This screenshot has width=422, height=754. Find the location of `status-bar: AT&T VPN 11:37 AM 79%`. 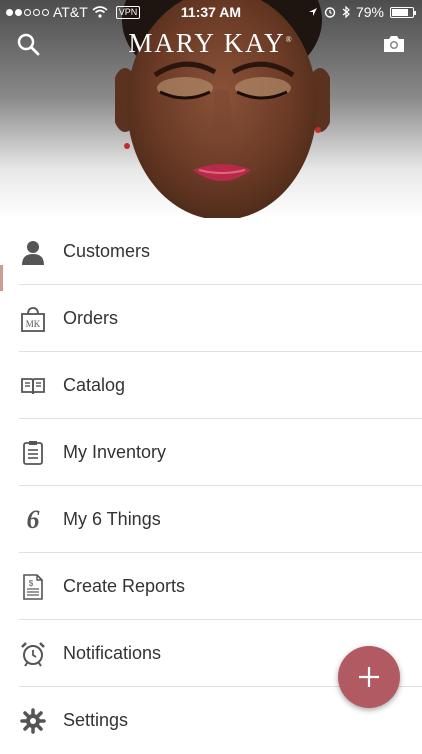

status-bar: AT&T VPN 11:37 AM 79% is located at coordinates (211, 12).